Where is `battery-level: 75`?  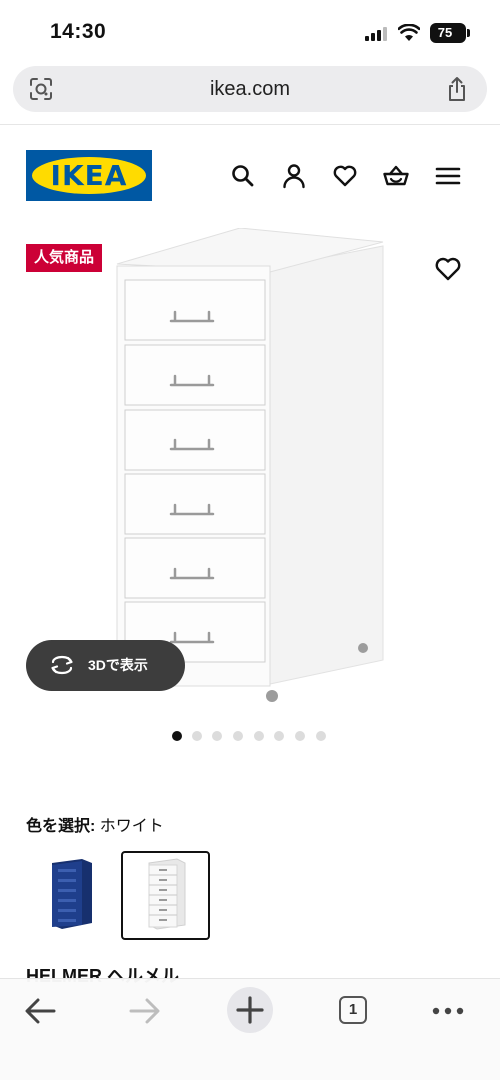 battery-level: 75 is located at coordinates (445, 32).